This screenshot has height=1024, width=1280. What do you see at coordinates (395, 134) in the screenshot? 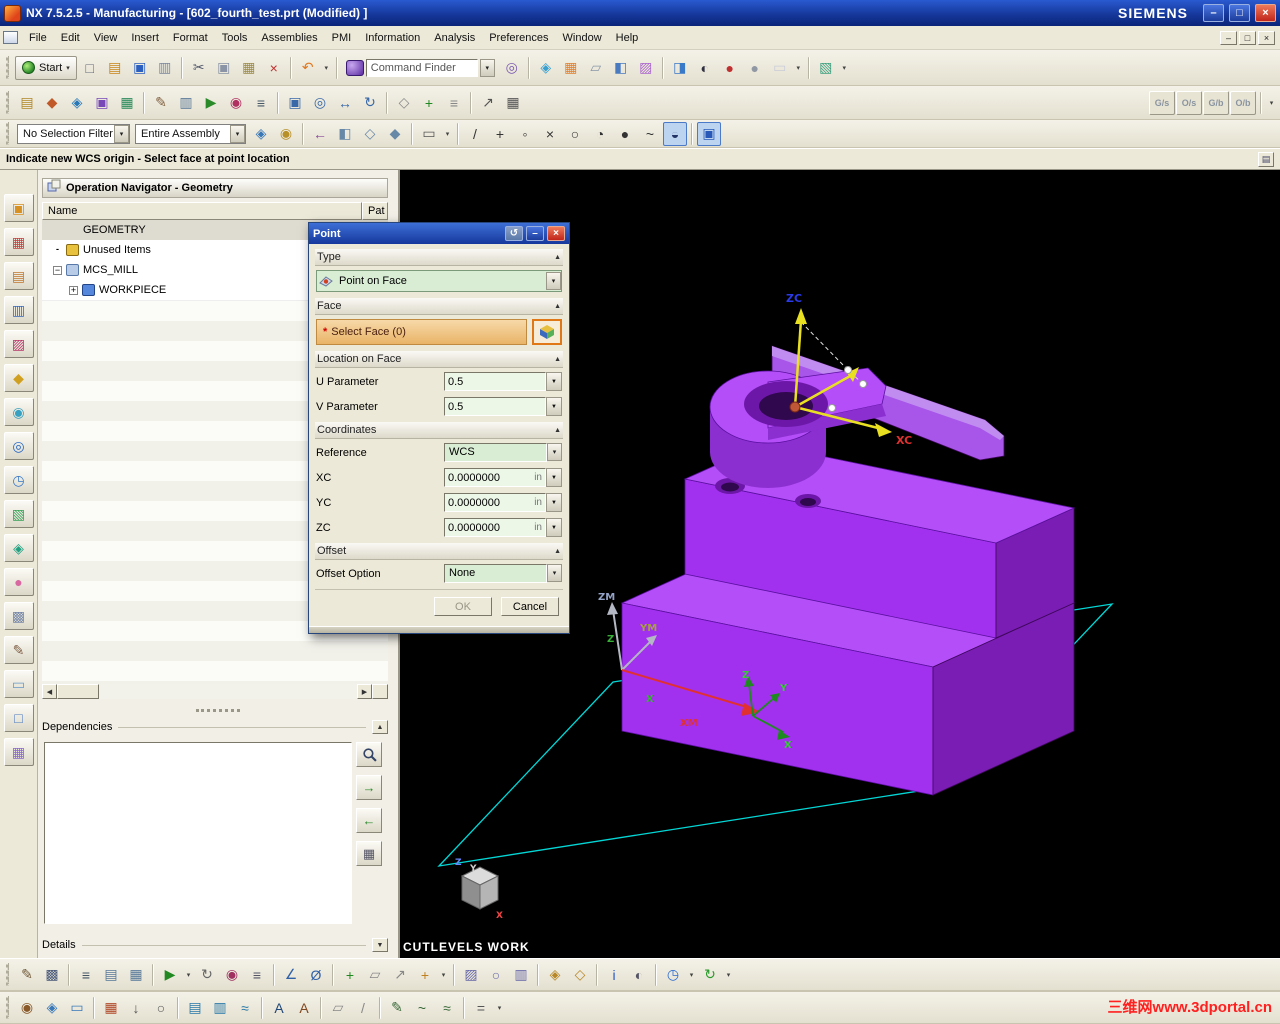
I see `select-body-mode-icon: ◆` at bounding box center [395, 134].